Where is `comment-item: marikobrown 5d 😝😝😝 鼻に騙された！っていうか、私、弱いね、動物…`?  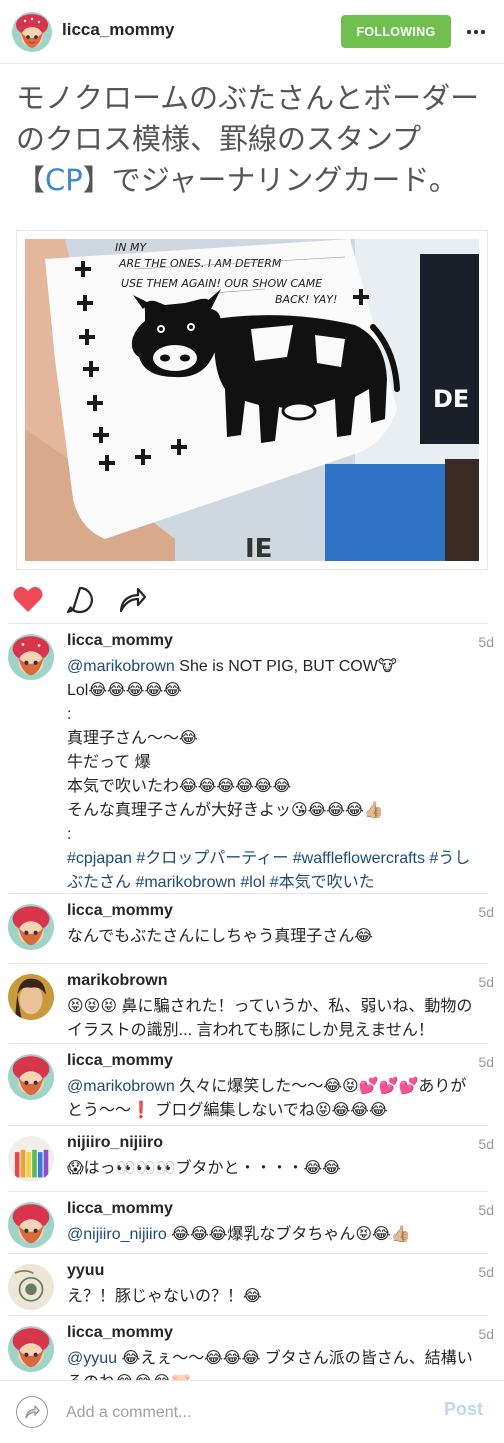 comment-item: marikobrown 5d 😝😝😝 鼻に騙された！っていうか、私、弱いね、動物… is located at coordinates (251, 1004).